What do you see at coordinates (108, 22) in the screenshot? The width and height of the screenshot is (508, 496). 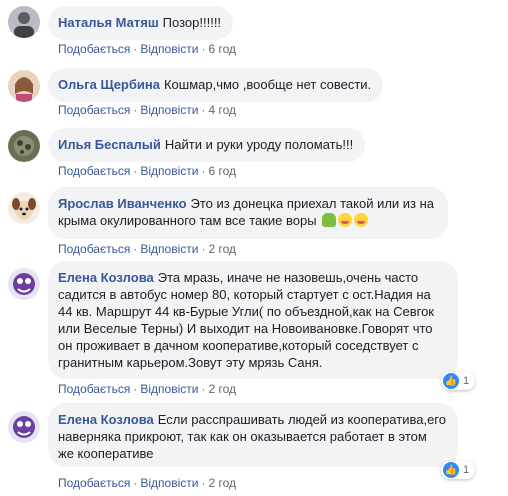 I see `comment-author: Наталья Матяш` at bounding box center [108, 22].